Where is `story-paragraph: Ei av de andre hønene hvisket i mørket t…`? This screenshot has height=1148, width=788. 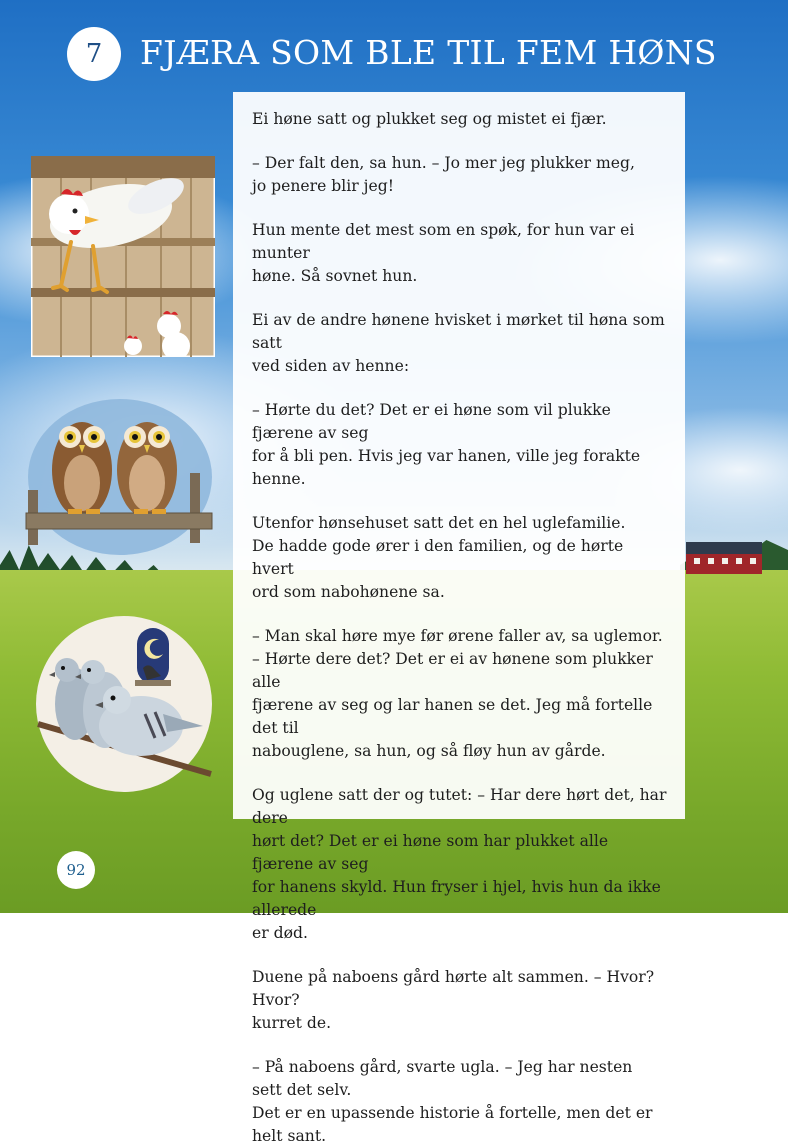
story-paragraph: Ei av de andre hønene hvisket i mørket t… is located at coordinates (459, 343).